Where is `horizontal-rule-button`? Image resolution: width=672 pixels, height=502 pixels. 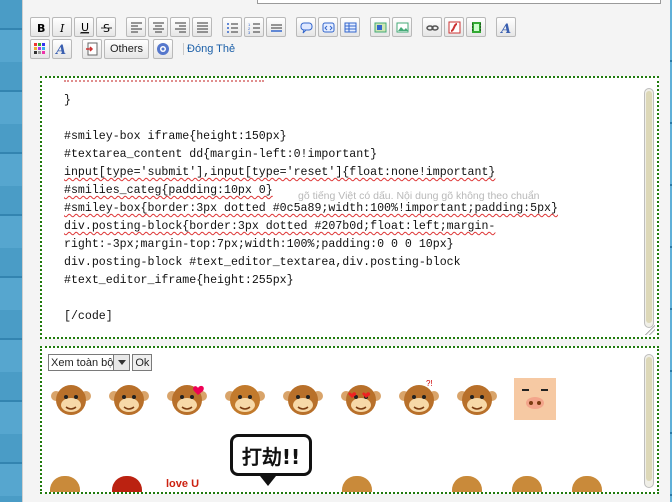 horizontal-rule-button is located at coordinates (276, 27).